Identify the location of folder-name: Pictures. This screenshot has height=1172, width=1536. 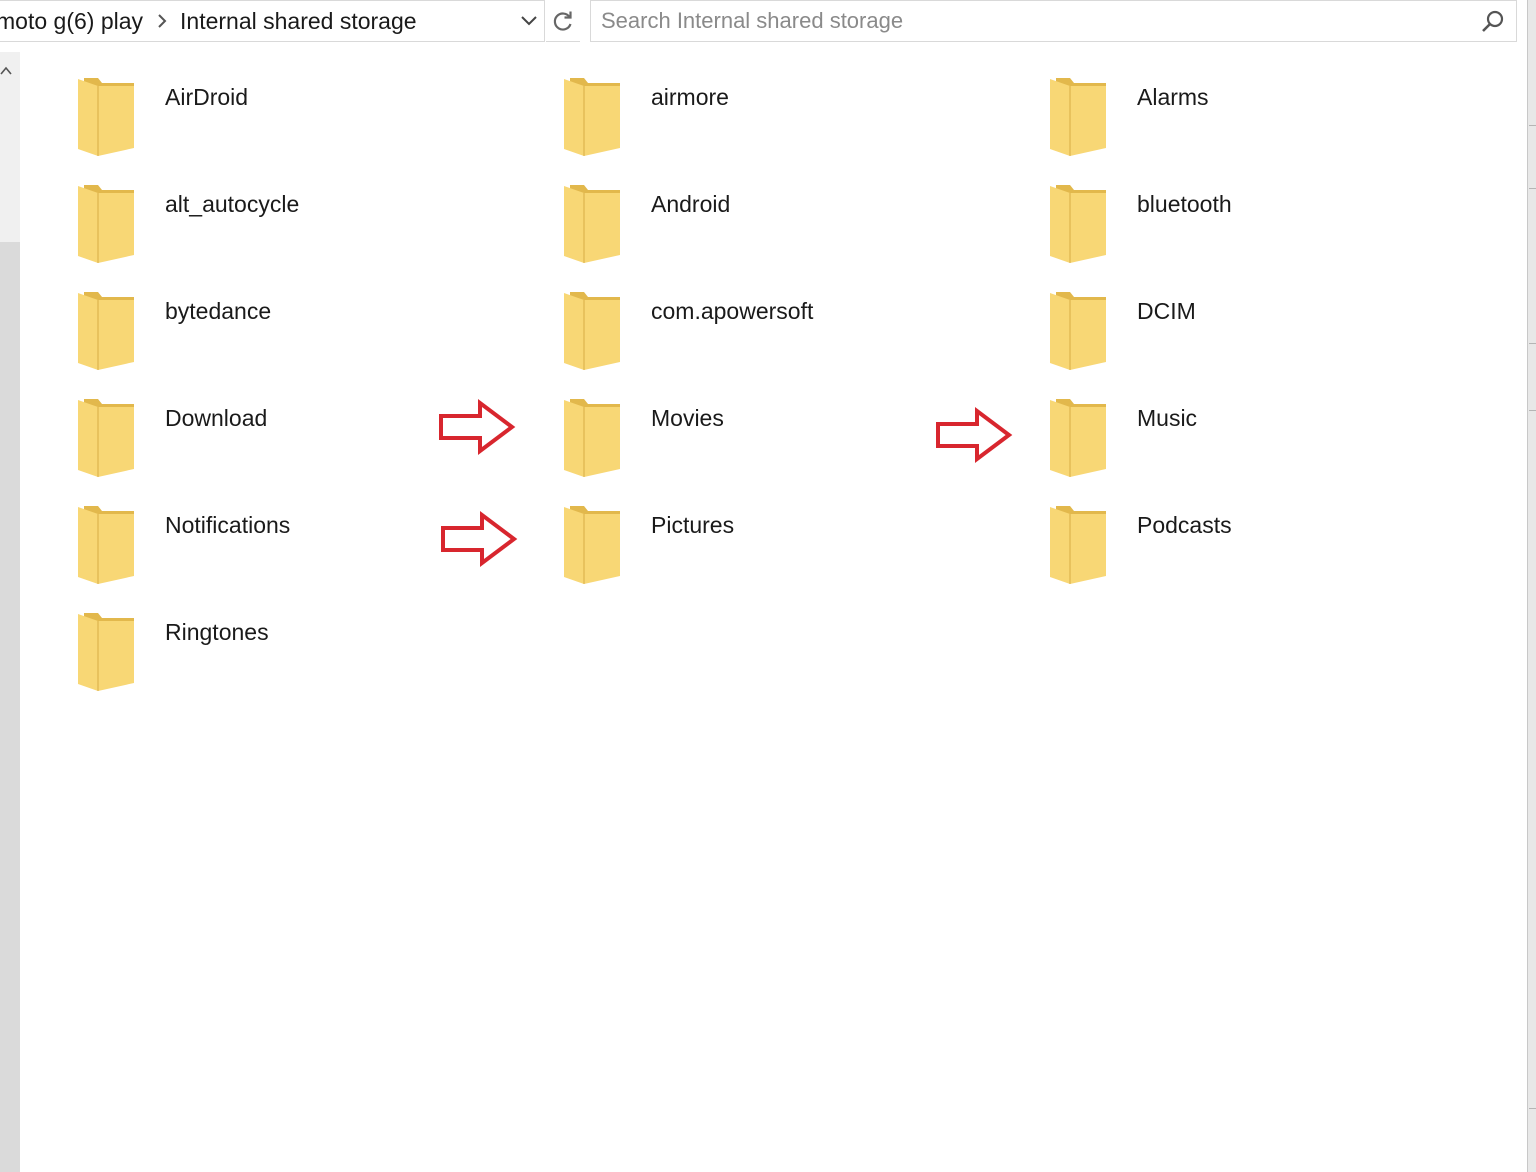
(693, 525).